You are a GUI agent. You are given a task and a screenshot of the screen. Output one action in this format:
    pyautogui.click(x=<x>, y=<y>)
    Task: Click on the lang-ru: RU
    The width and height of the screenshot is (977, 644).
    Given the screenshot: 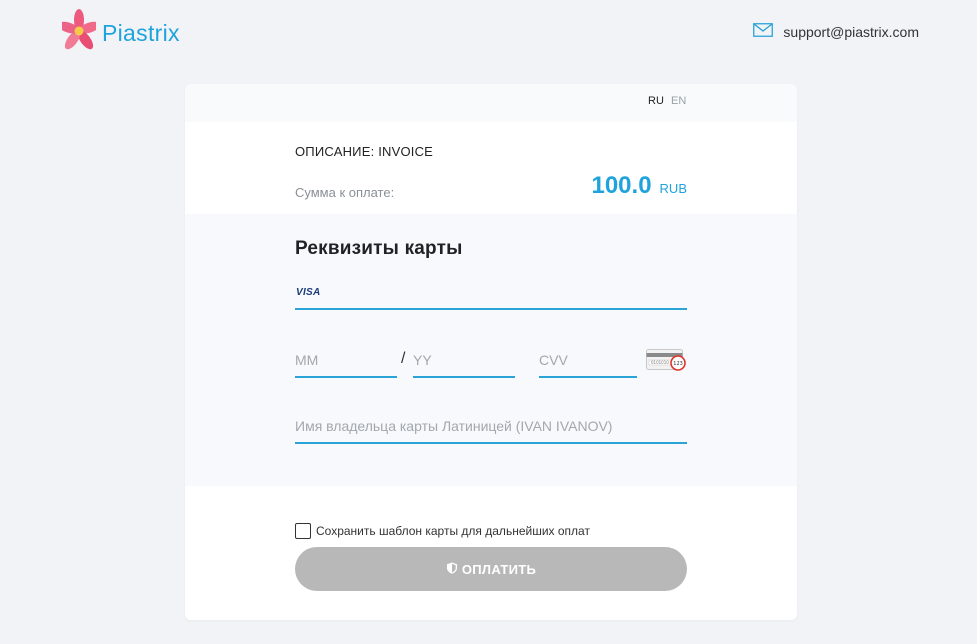 What is the action you would take?
    pyautogui.click(x=656, y=101)
    